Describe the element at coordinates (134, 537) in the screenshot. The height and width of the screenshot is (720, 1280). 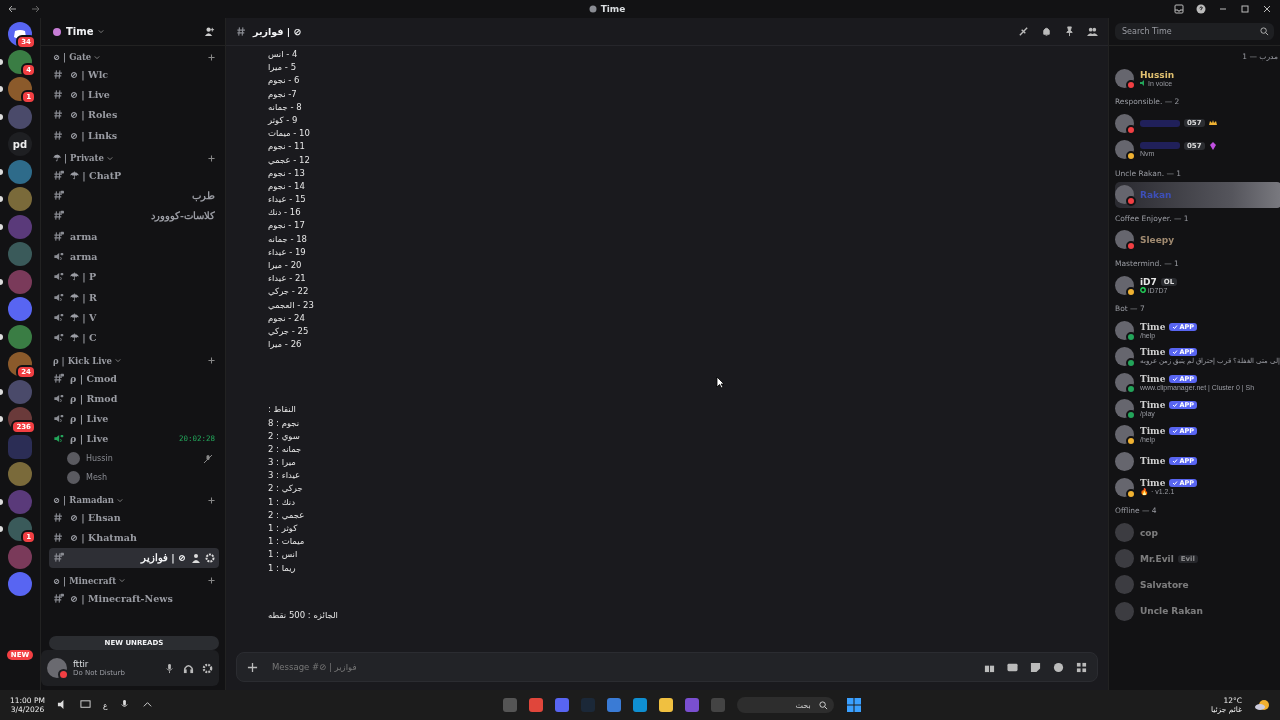
I see `channel-item: ⊘ | Khatmah` at that location.